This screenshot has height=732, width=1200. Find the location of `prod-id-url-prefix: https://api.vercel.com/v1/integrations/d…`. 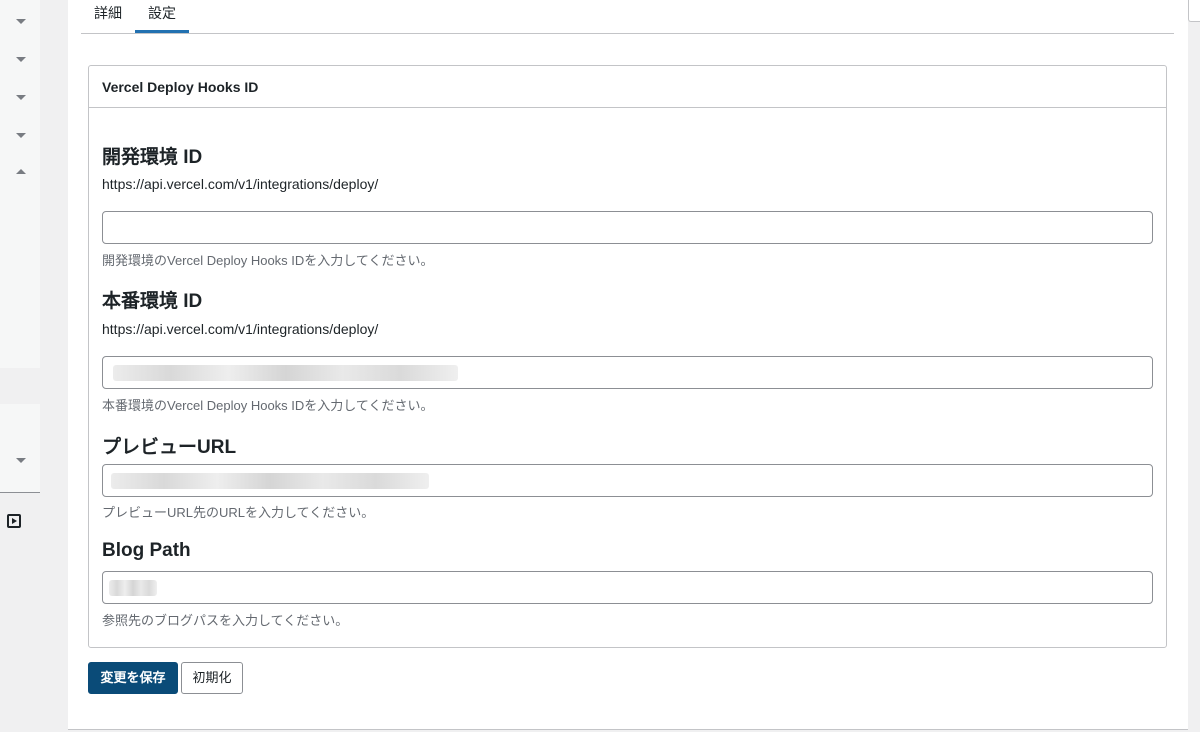

prod-id-url-prefix: https://api.vercel.com/v1/integrations/d… is located at coordinates (240, 329).